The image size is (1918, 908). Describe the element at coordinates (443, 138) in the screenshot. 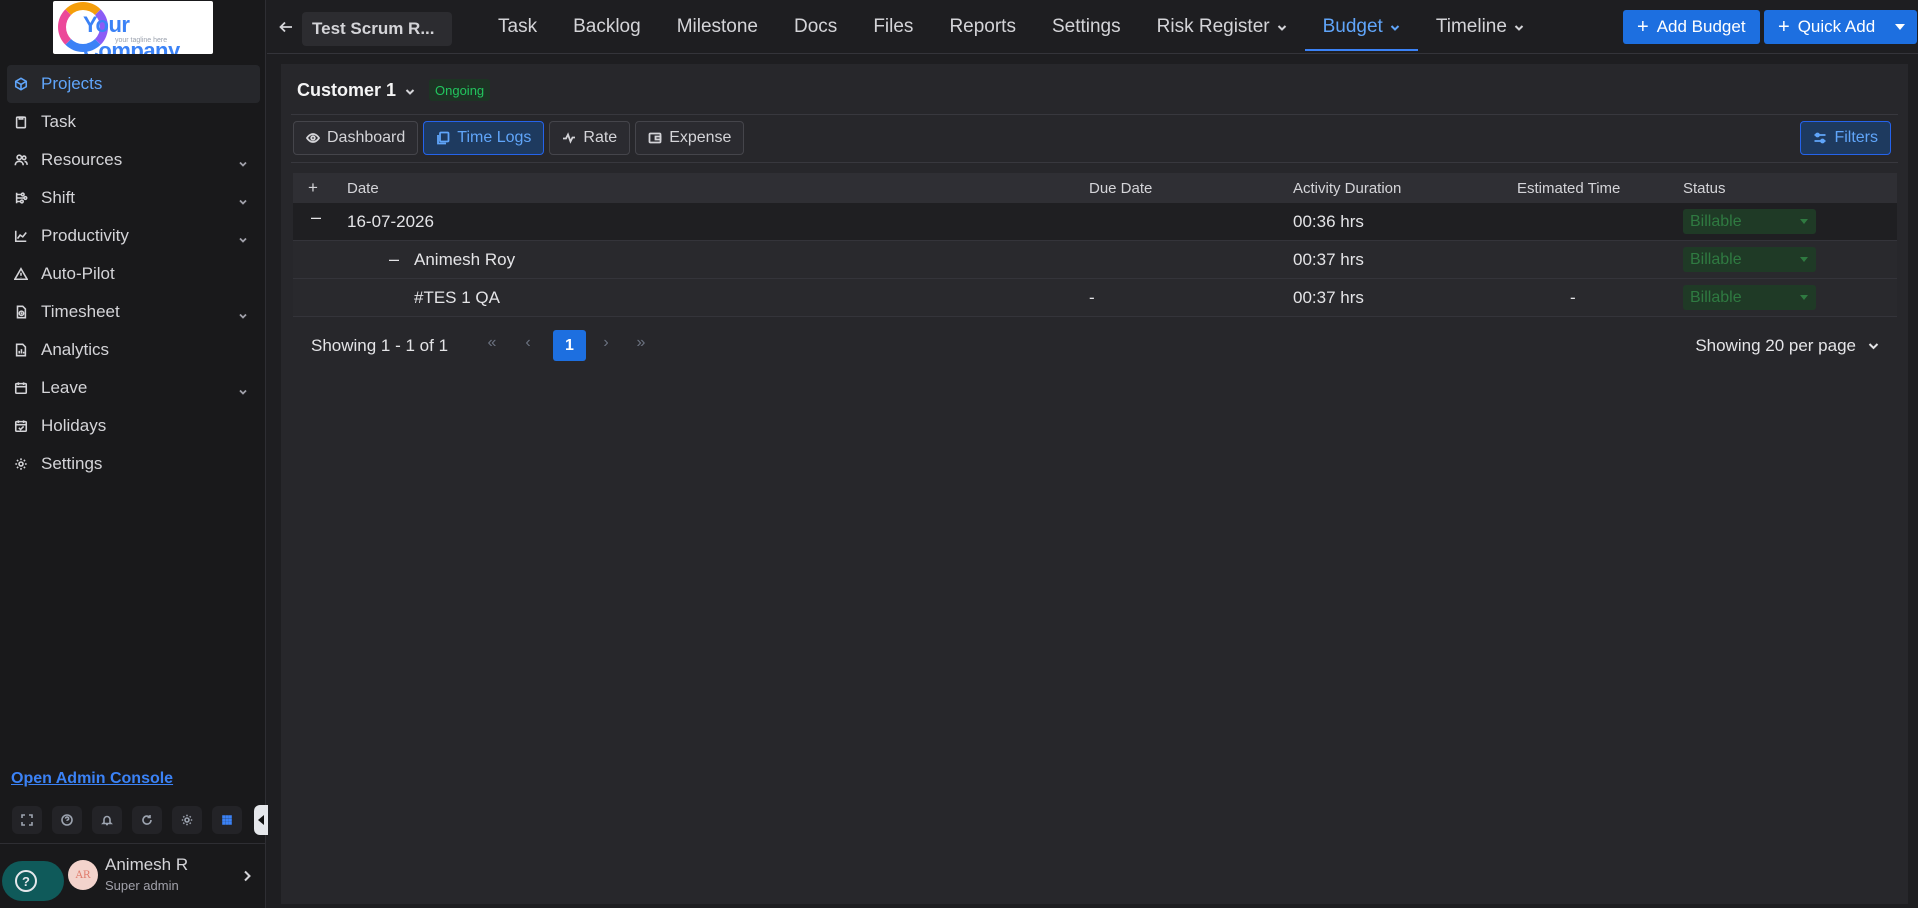

I see `copy-icon` at that location.